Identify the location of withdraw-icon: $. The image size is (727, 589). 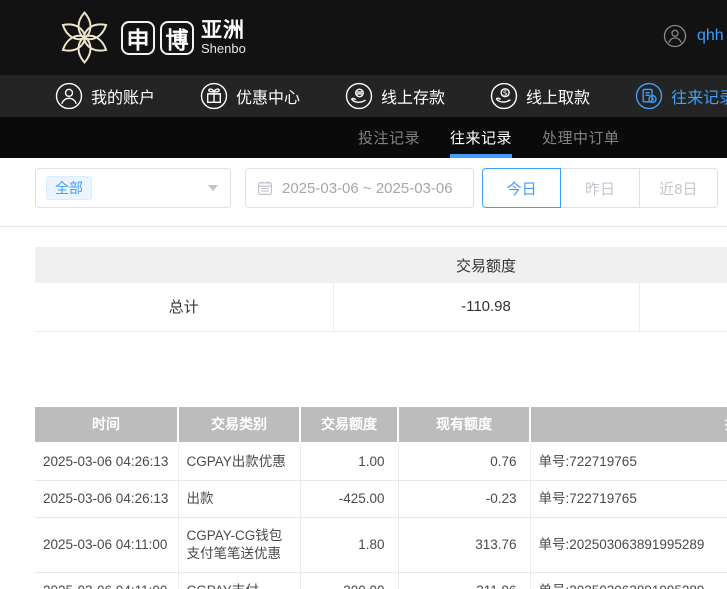
(504, 96).